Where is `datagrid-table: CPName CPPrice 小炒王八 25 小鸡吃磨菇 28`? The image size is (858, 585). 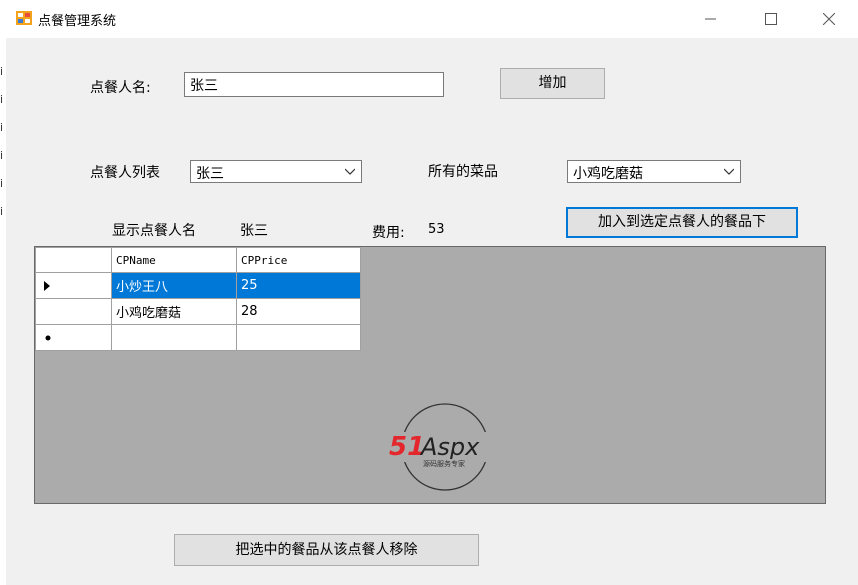 datagrid-table: CPName CPPrice 小炒王八 25 小鸡吃磨菇 28 is located at coordinates (198, 299).